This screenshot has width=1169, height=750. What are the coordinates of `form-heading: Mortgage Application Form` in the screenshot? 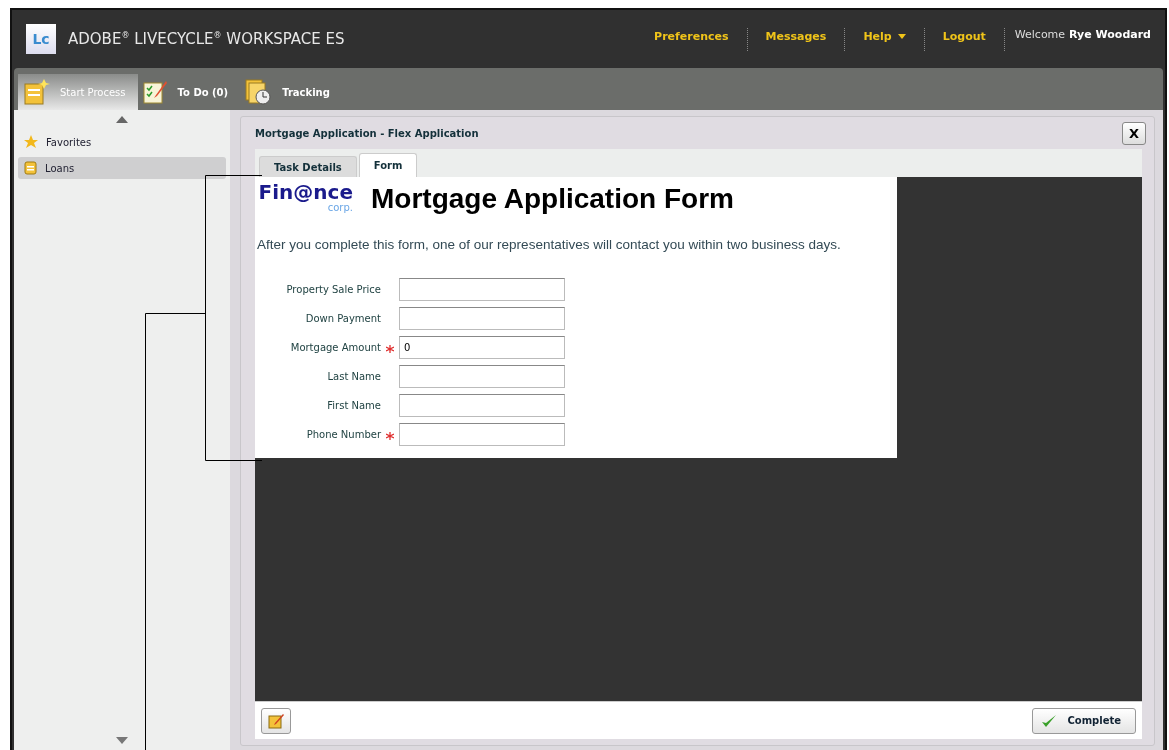 It's located at (552, 199).